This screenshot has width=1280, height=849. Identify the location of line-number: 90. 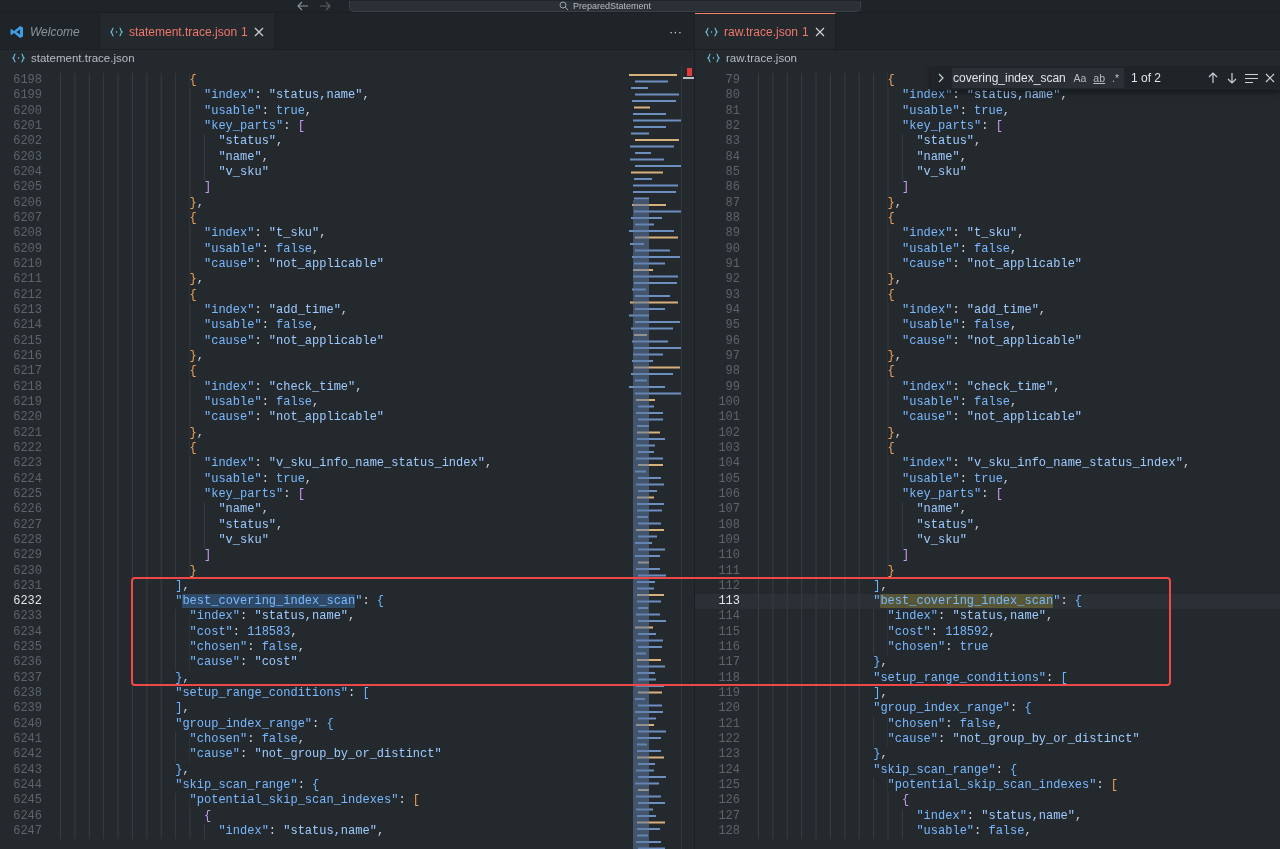
(732, 249).